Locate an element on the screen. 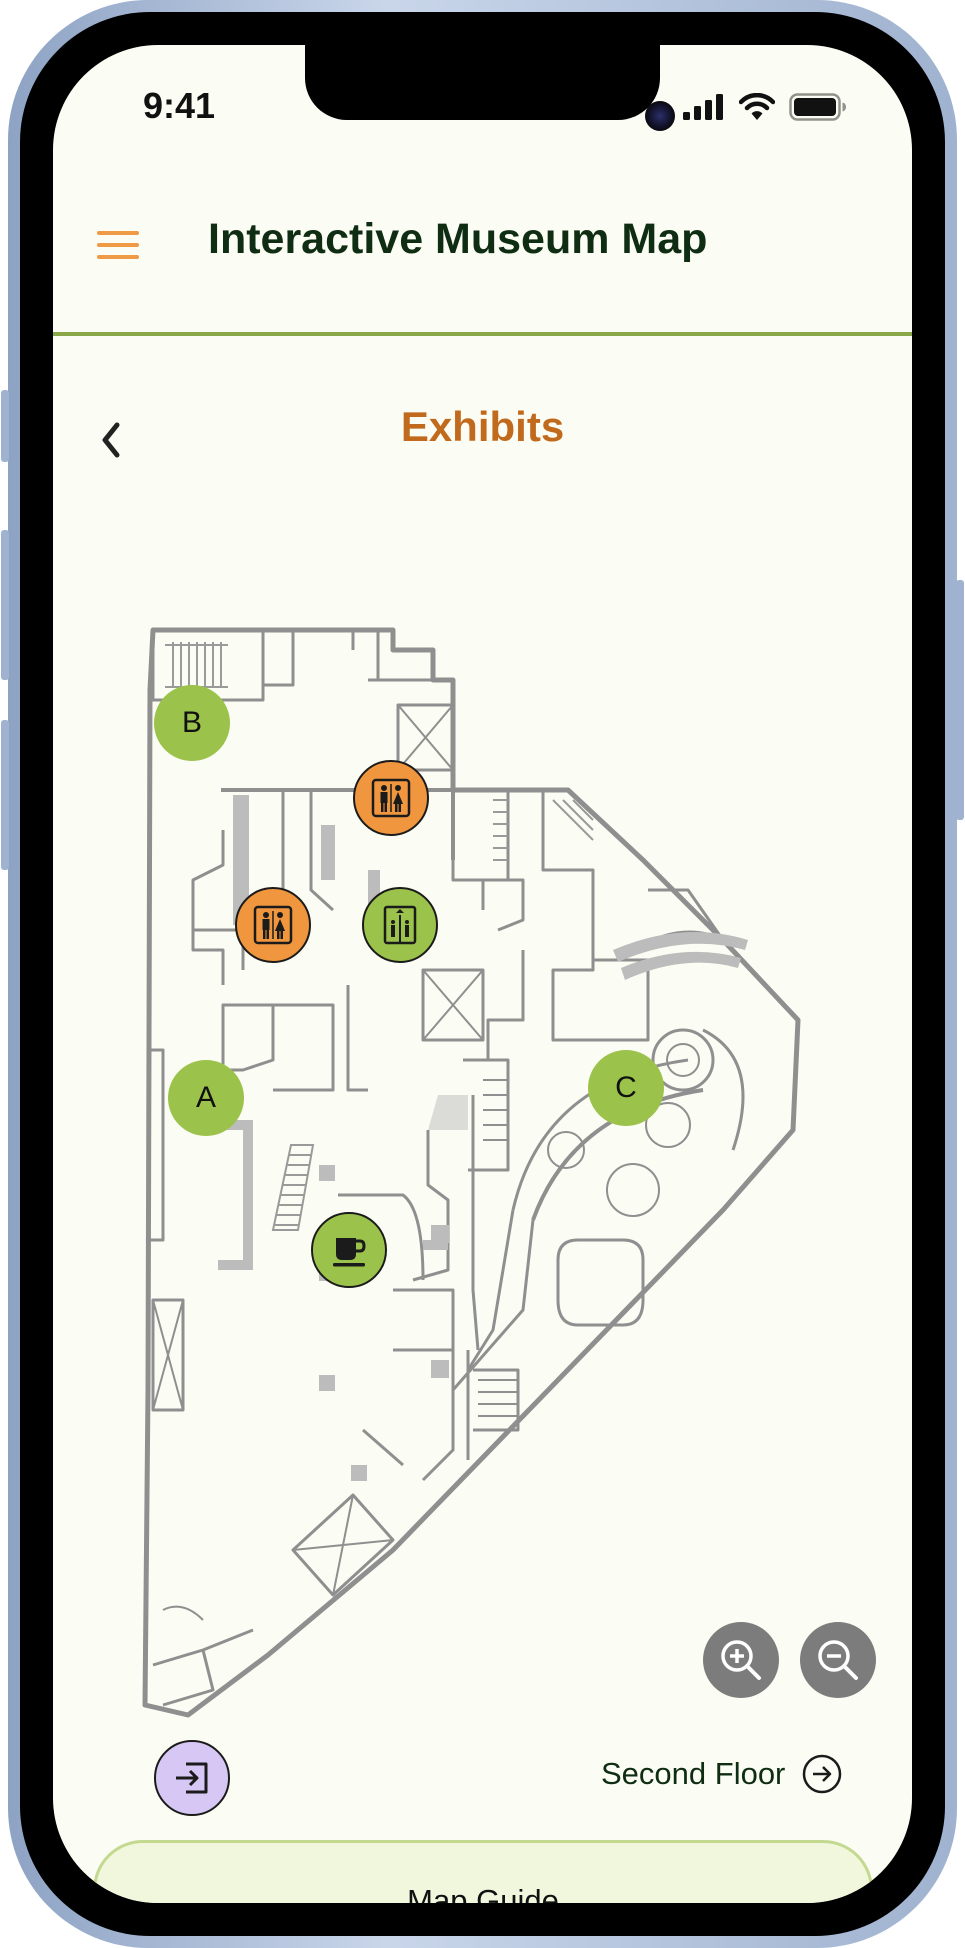 The width and height of the screenshot is (965, 1948). zoom-out-icon is located at coordinates (838, 1660).